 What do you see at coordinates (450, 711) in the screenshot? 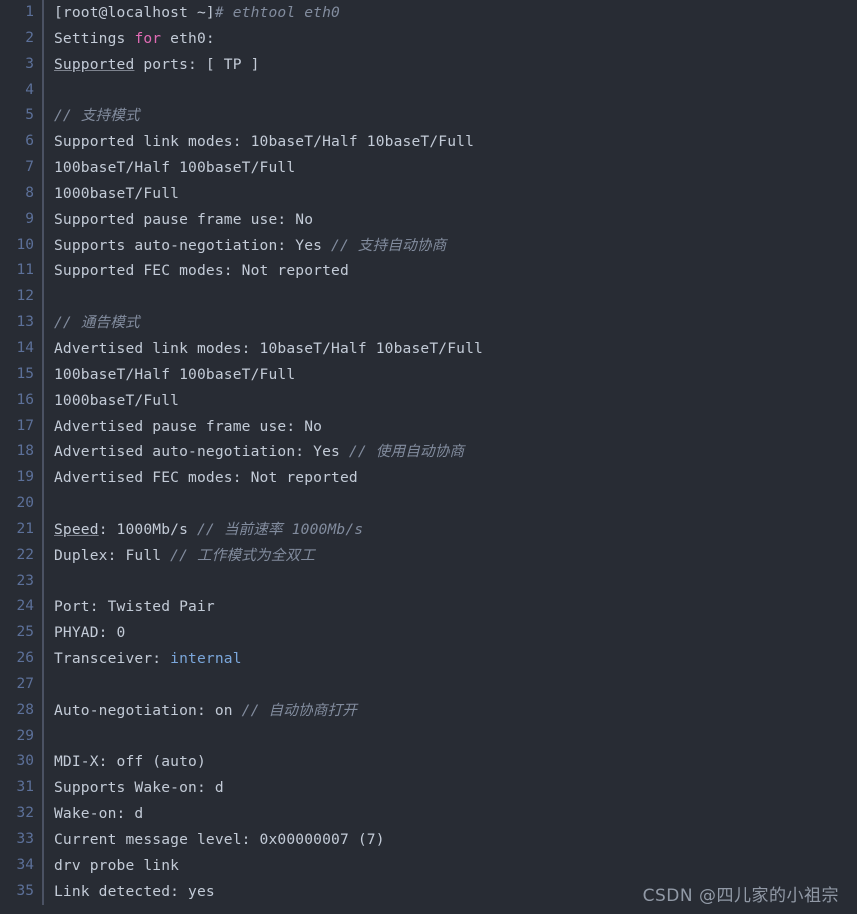
I see `code-line-content: Auto-negotiation: on // 自动协商打开` at bounding box center [450, 711].